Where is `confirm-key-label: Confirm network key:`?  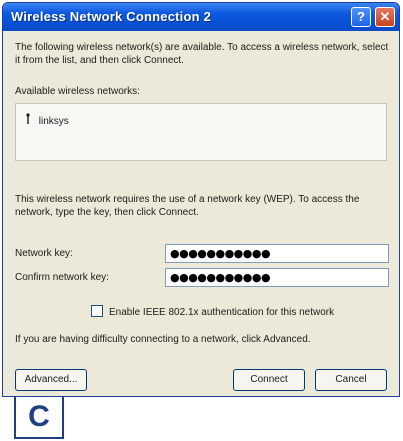
confirm-key-label: Confirm network key: is located at coordinates (62, 277).